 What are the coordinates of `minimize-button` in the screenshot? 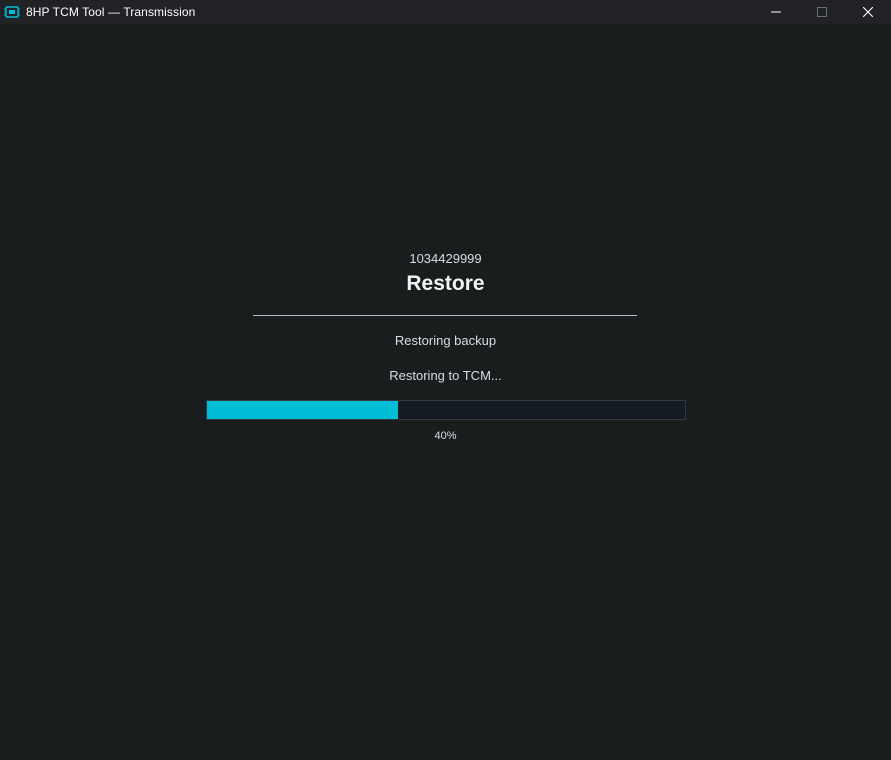 It's located at (776, 12).